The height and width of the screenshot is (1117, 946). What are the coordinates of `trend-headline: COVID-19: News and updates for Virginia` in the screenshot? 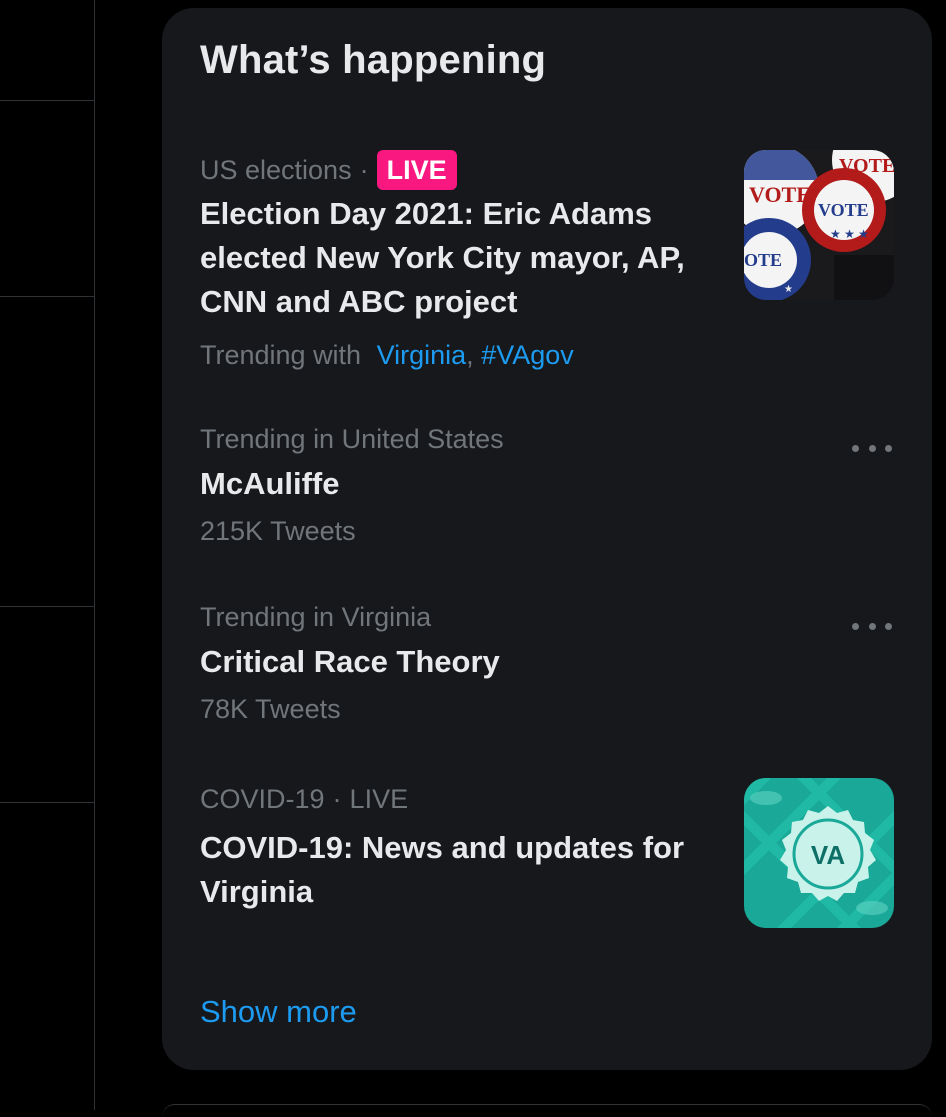 It's located at (442, 869).